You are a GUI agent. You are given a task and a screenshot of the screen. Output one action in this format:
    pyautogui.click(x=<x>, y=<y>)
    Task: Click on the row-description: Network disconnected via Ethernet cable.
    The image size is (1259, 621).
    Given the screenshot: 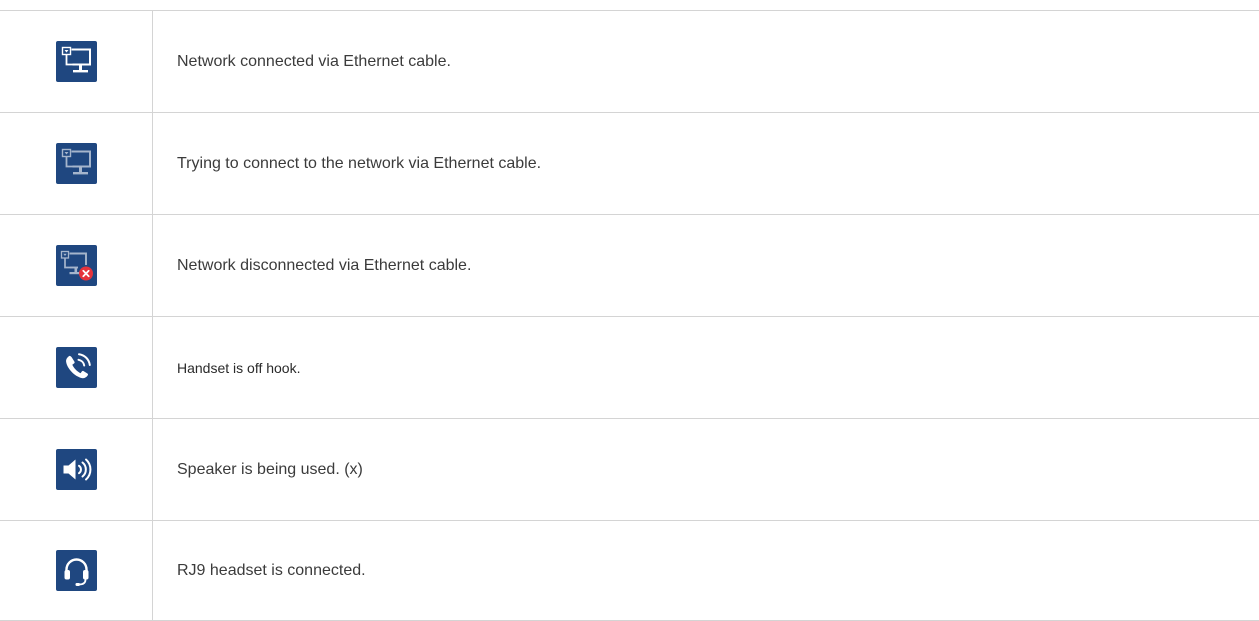 What is the action you would take?
    pyautogui.click(x=706, y=266)
    